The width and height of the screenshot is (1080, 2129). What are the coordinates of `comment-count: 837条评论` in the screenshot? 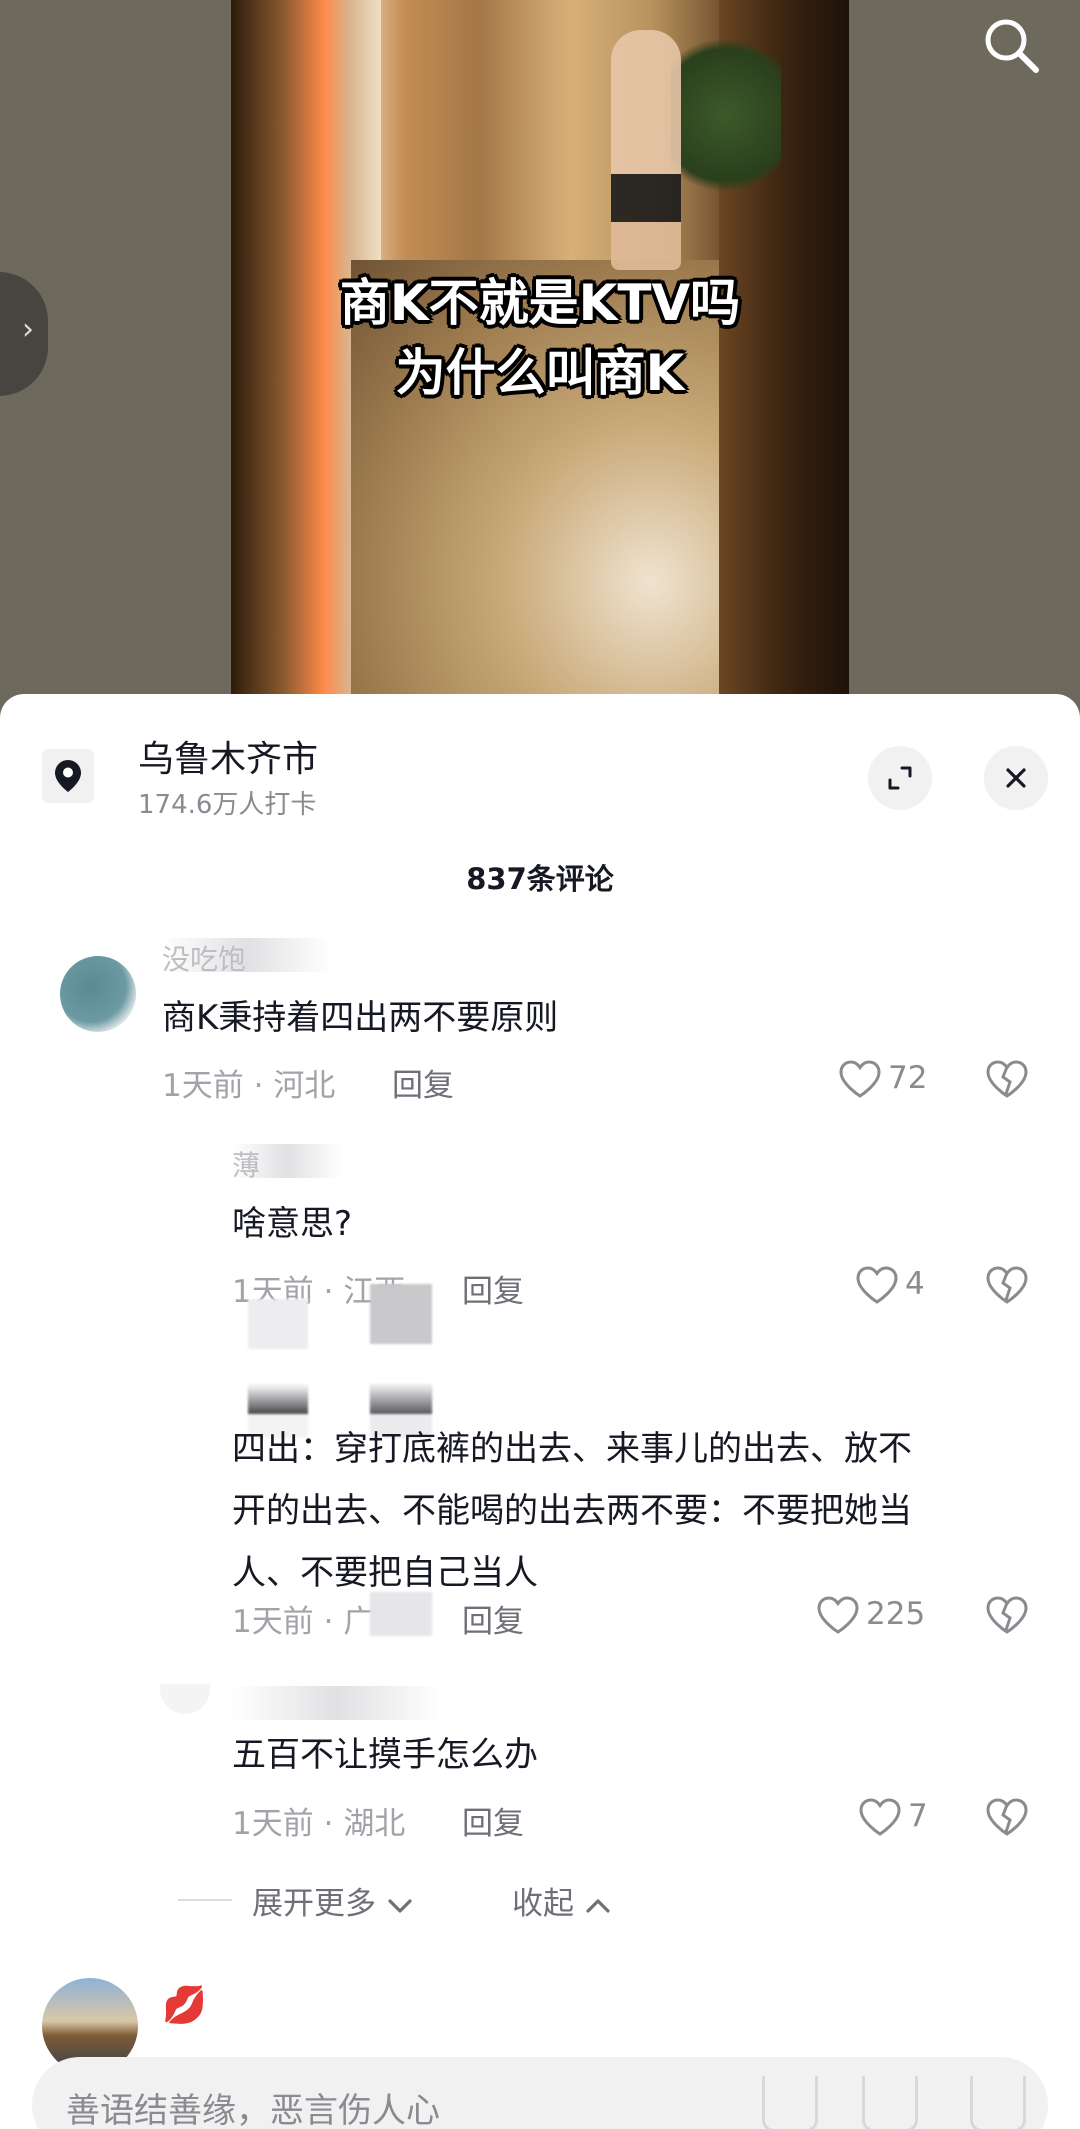 It's located at (540, 879).